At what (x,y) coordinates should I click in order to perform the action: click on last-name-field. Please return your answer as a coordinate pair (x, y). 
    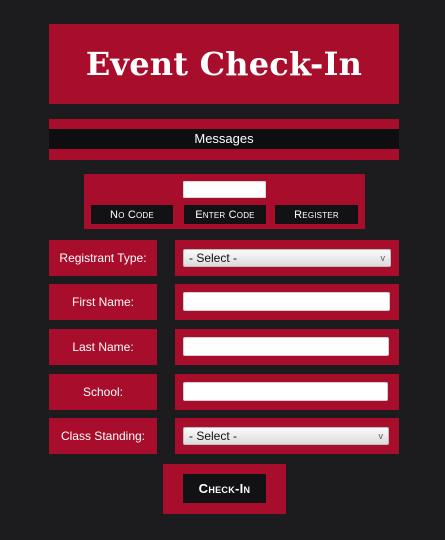
    Looking at the image, I should click on (287, 347).